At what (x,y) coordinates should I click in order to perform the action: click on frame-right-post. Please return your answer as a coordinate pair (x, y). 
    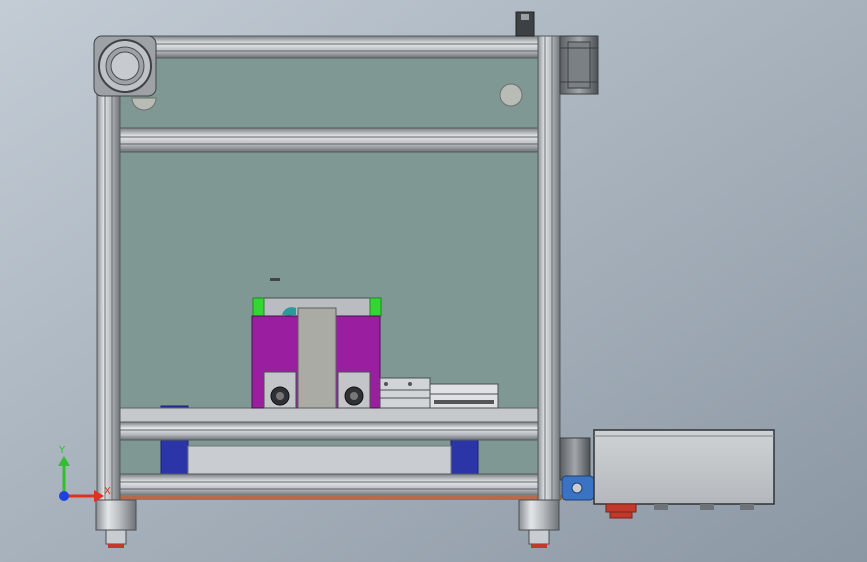
    Looking at the image, I should click on (549, 268).